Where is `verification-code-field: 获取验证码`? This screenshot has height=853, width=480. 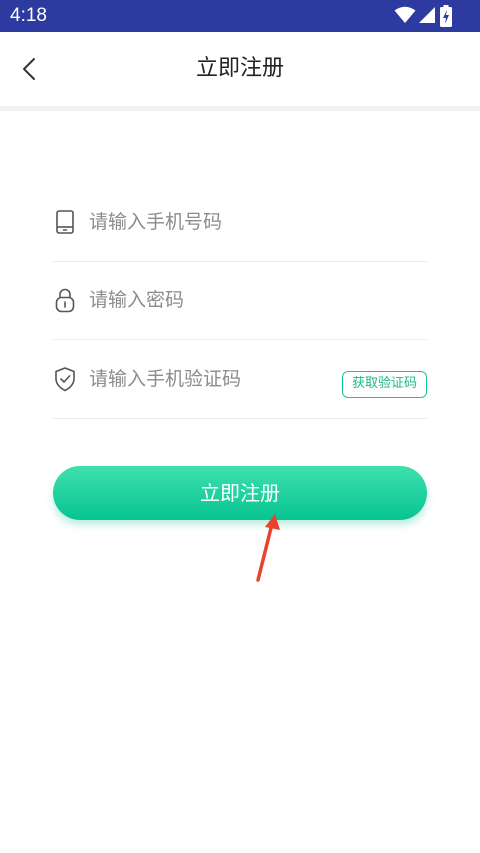
verification-code-field: 获取验证码 is located at coordinates (240, 380).